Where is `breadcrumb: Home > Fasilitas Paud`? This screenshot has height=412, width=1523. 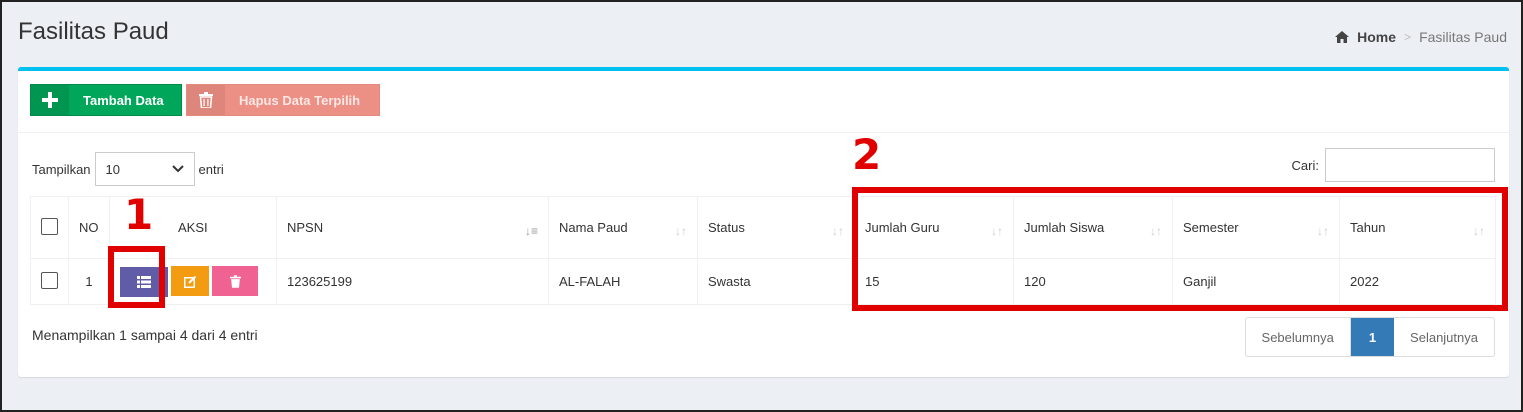
breadcrumb: Home > Fasilitas Paud is located at coordinates (1421, 37).